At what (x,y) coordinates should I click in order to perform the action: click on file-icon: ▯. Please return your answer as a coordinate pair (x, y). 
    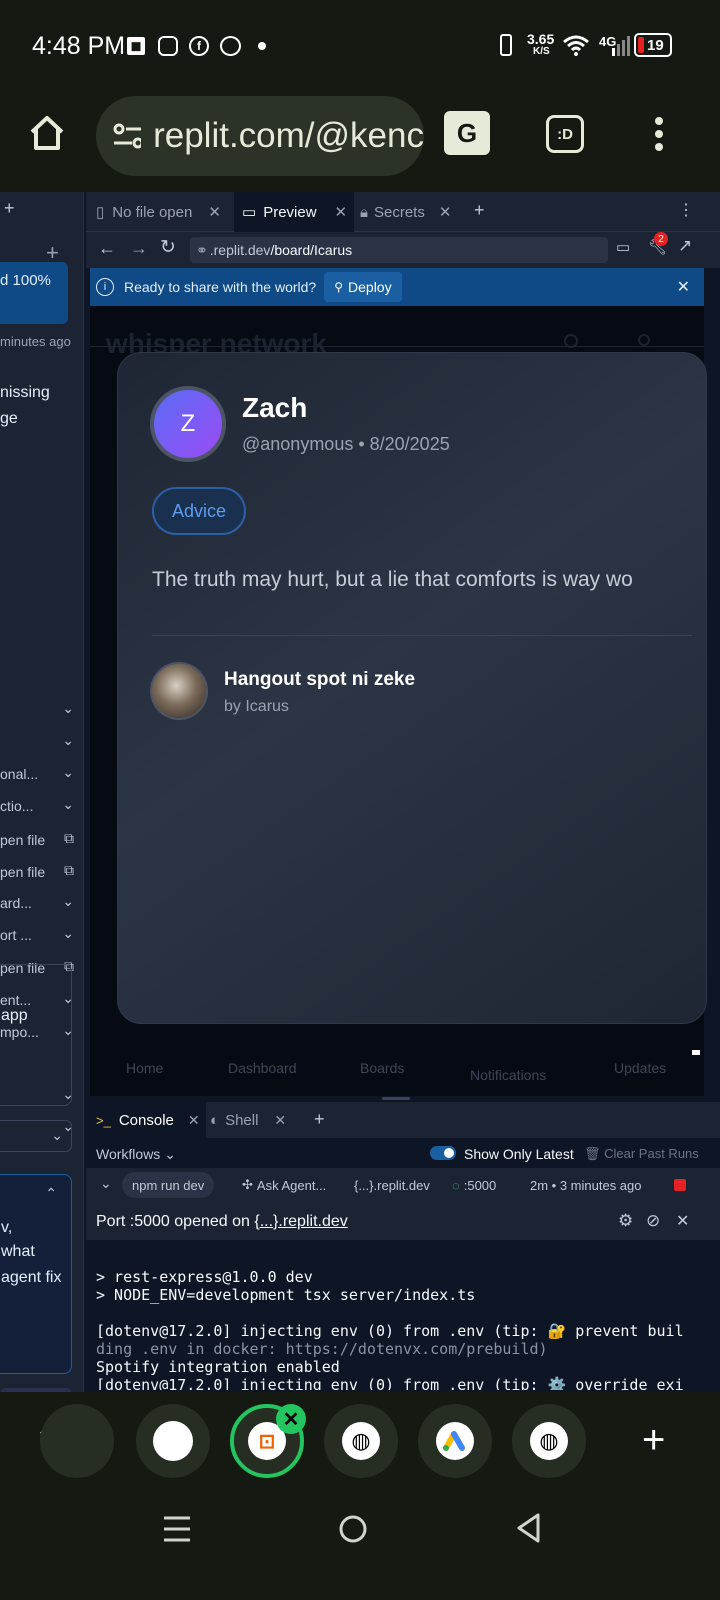
    Looking at the image, I should click on (100, 212).